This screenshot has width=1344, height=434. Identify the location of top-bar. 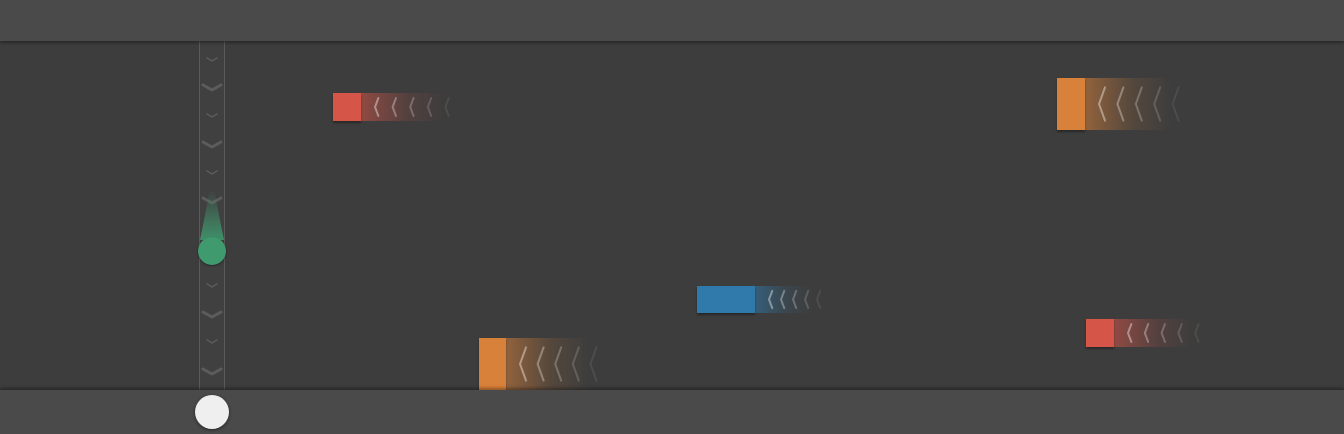
(672, 20).